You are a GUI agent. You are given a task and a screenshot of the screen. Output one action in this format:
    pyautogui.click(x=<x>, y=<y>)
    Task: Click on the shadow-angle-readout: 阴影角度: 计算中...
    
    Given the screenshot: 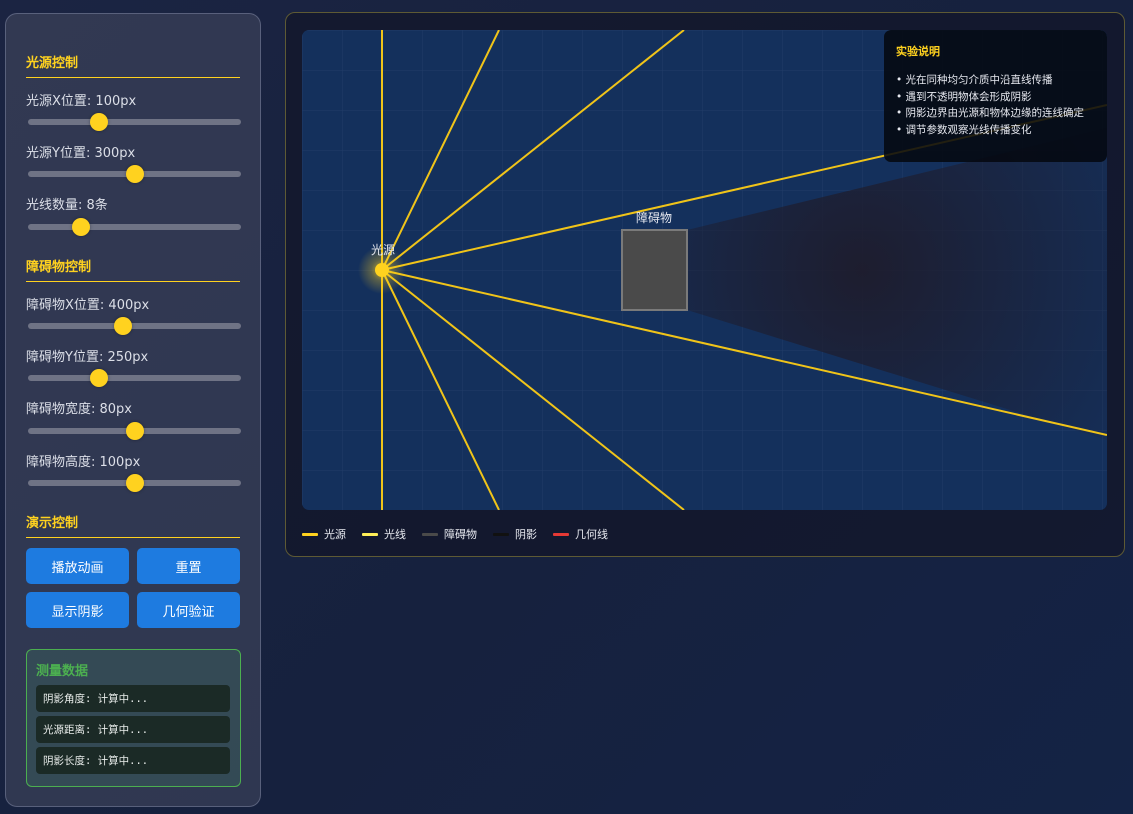 What is the action you would take?
    pyautogui.click(x=133, y=698)
    